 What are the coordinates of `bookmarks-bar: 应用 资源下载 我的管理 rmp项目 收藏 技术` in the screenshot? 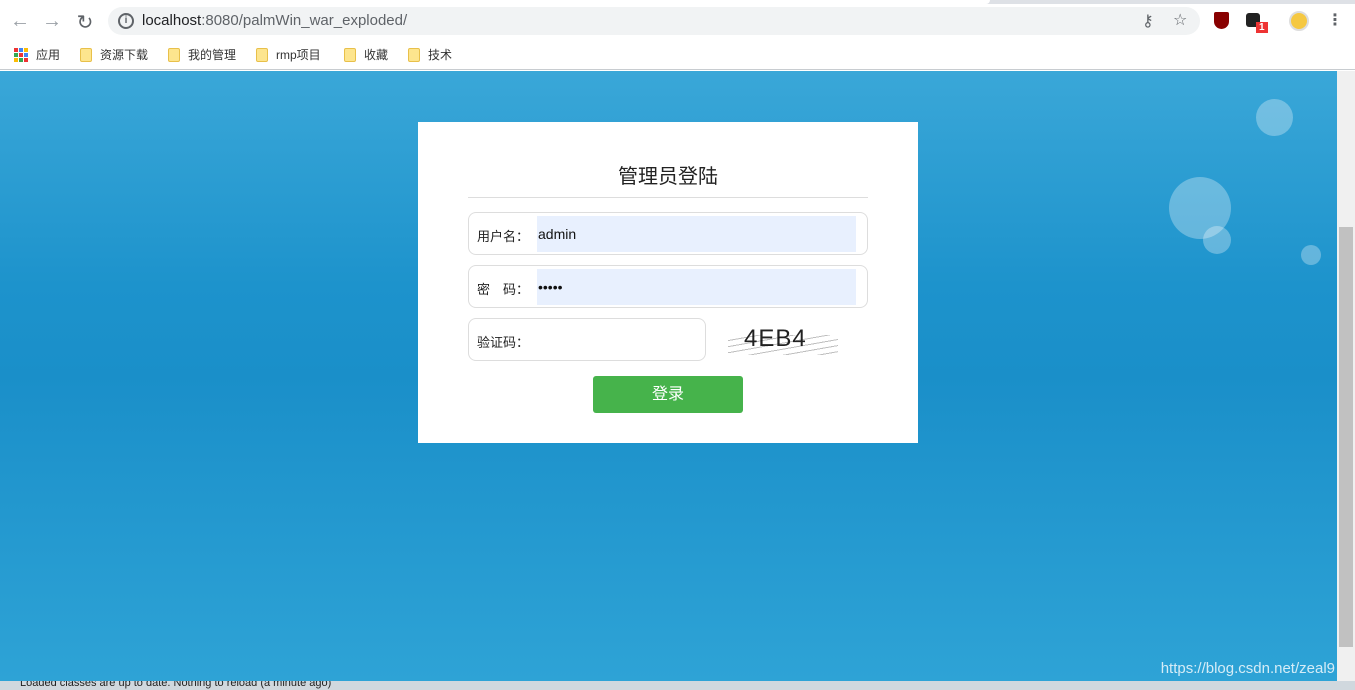 It's located at (677, 54).